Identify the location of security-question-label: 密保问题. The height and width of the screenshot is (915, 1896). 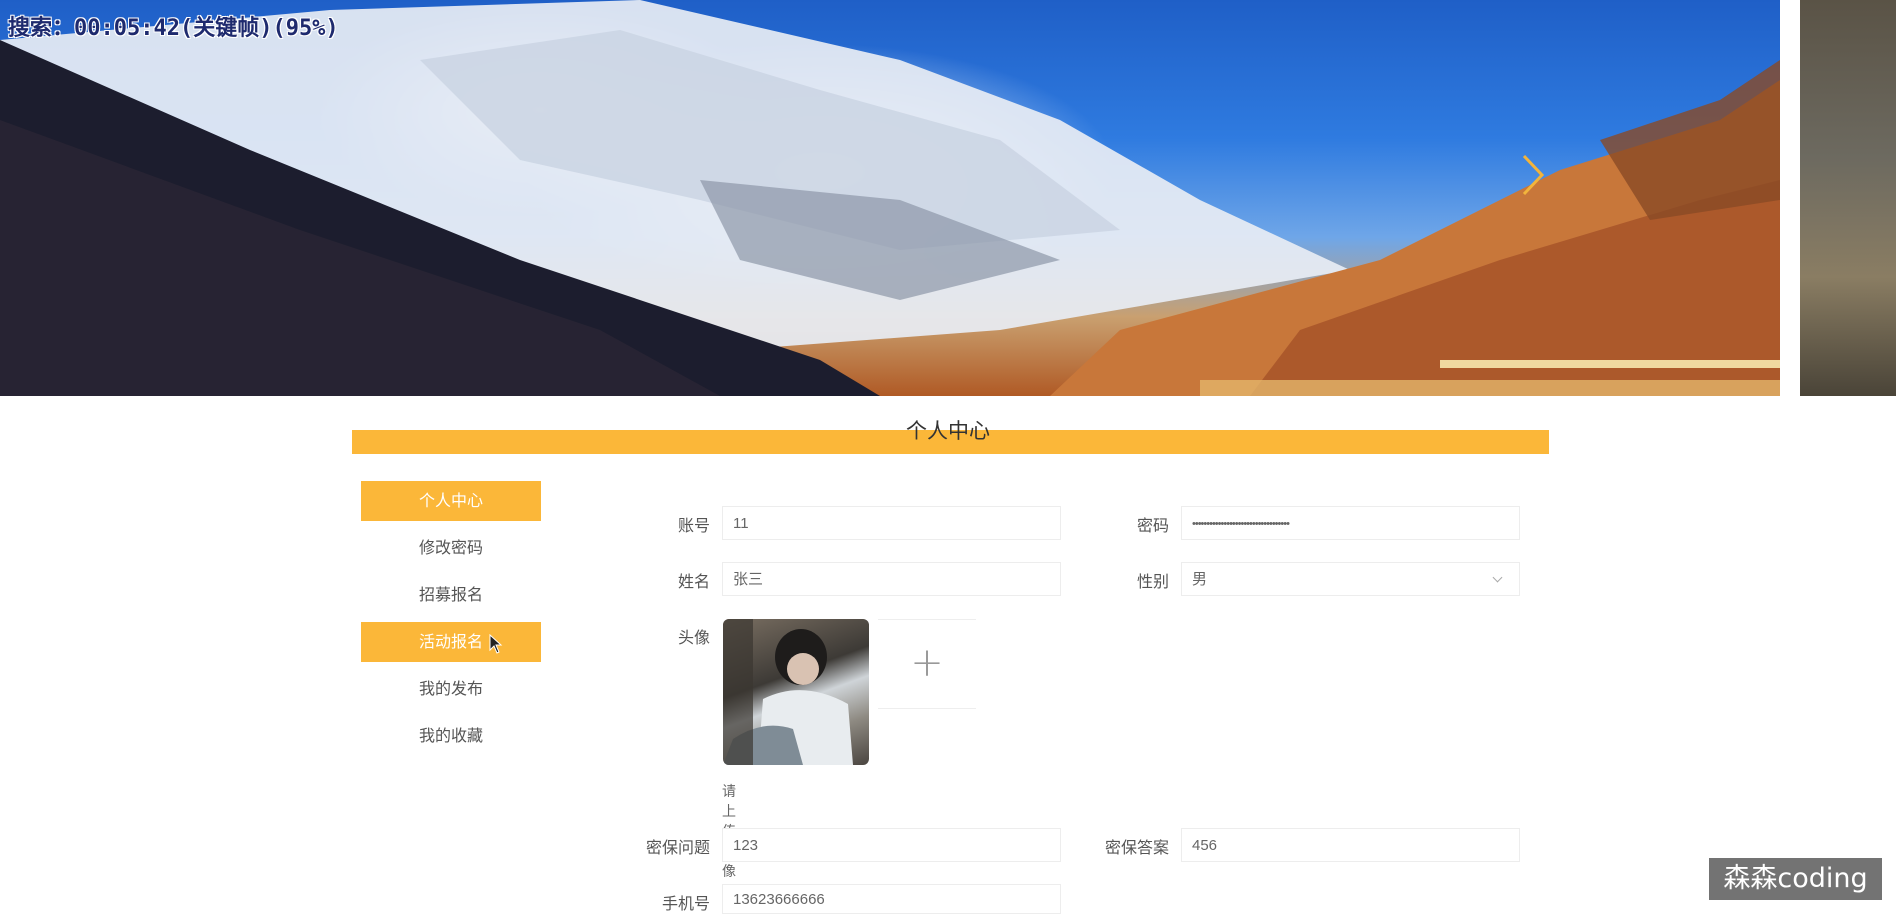
(677, 847).